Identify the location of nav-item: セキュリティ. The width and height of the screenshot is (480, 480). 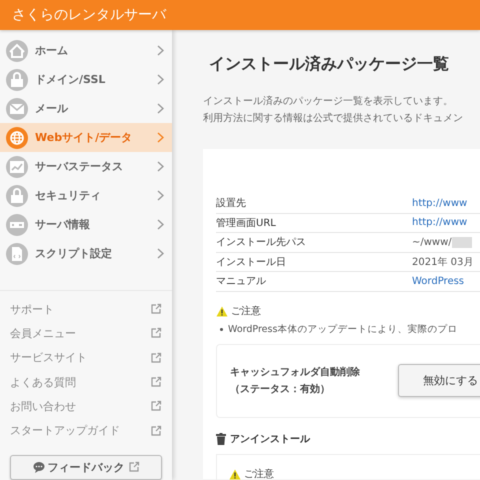
(86, 195).